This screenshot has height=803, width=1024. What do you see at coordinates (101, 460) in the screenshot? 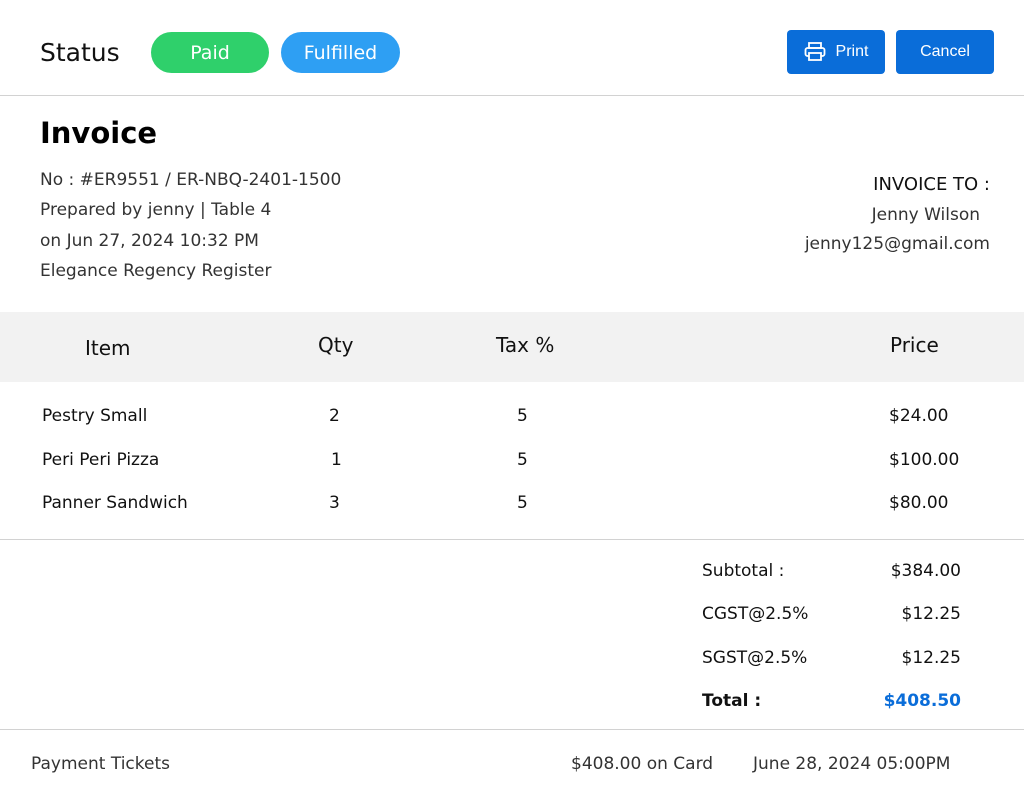
I see `row-item: Peri Peri Pizza` at bounding box center [101, 460].